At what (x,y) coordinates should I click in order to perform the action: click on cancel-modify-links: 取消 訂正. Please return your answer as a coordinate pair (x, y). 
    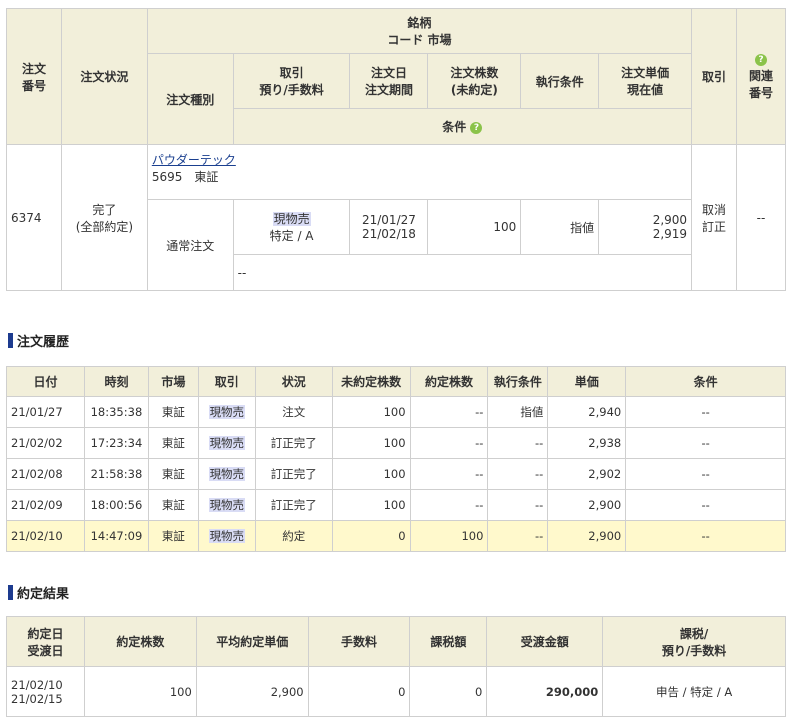
    Looking at the image, I should click on (714, 217).